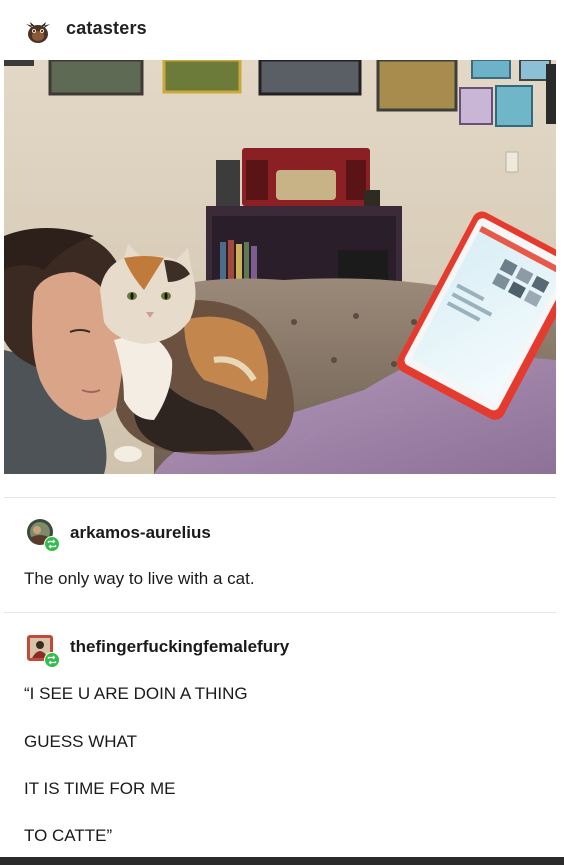 Image resolution: width=564 pixels, height=865 pixels. I want to click on bat-creature-icon, so click(38, 32).